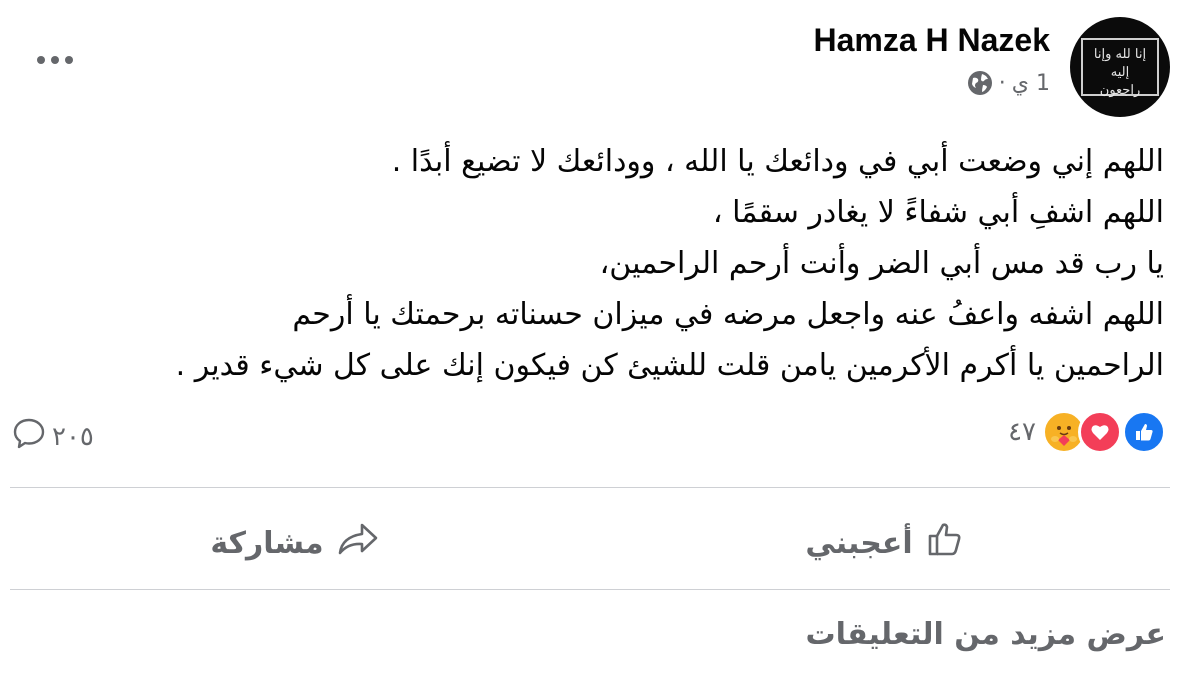  What do you see at coordinates (29, 436) in the screenshot?
I see `comment-icon` at bounding box center [29, 436].